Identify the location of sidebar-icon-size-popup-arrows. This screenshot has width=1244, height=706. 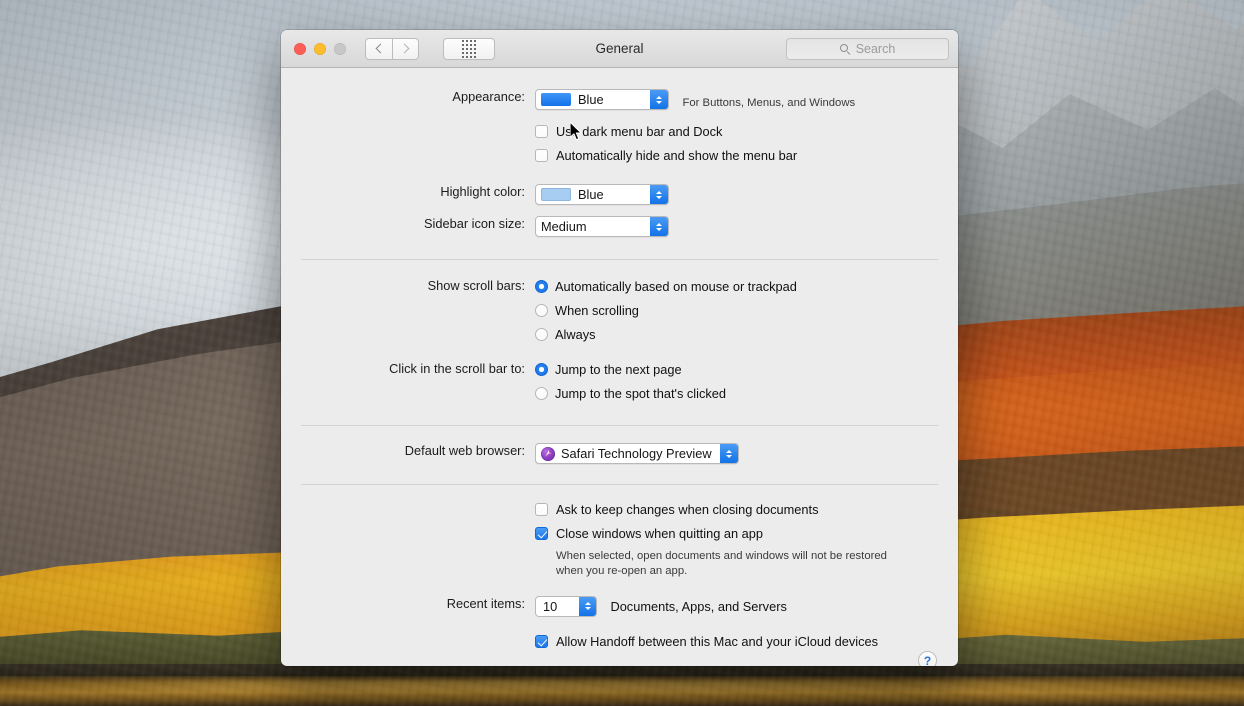
(659, 226).